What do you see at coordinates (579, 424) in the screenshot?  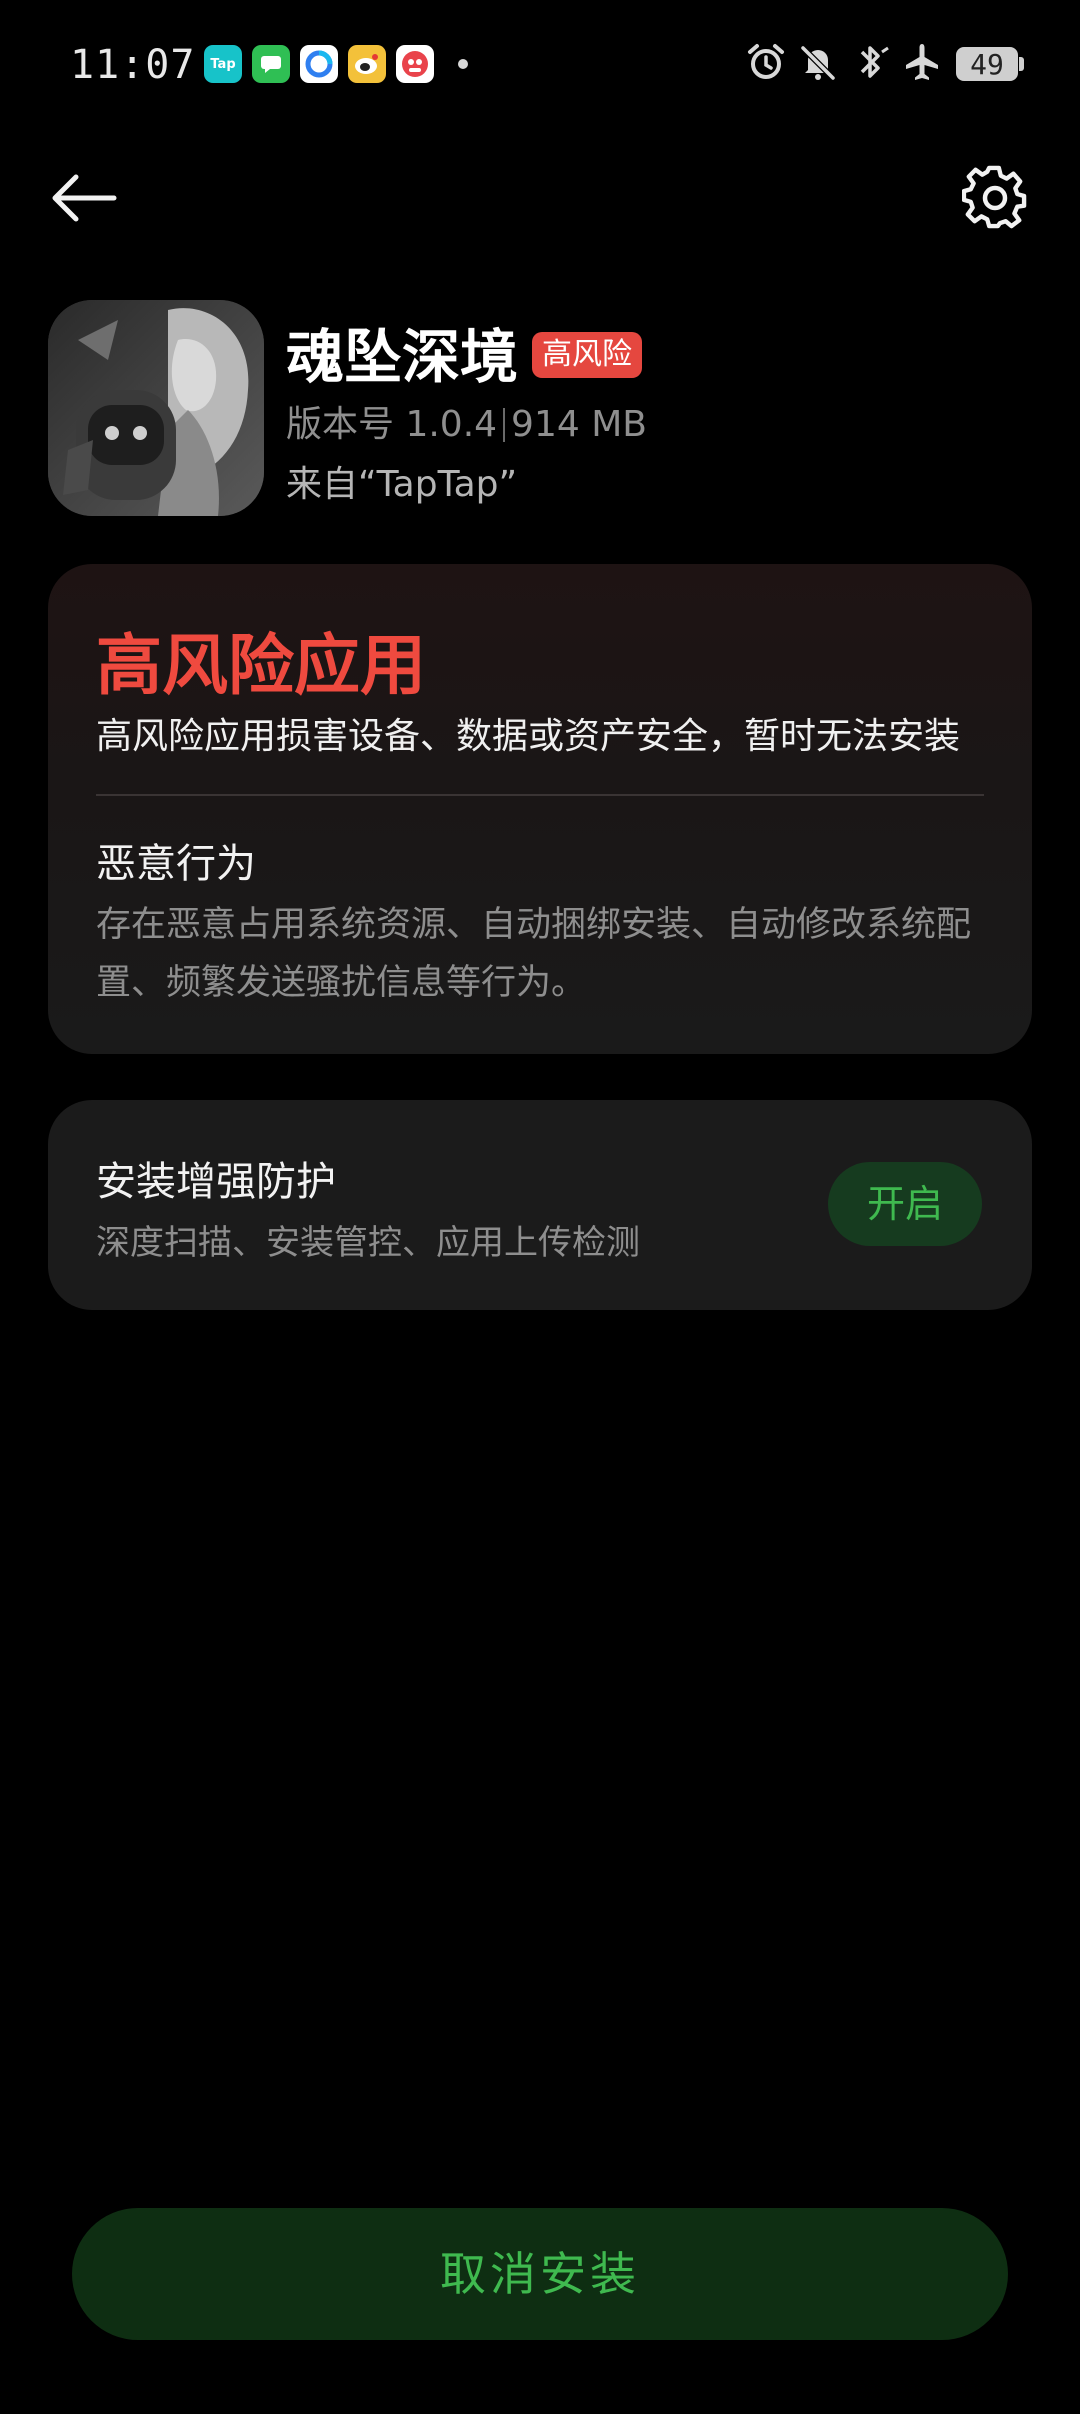 I see `app-size: 914 MB` at bounding box center [579, 424].